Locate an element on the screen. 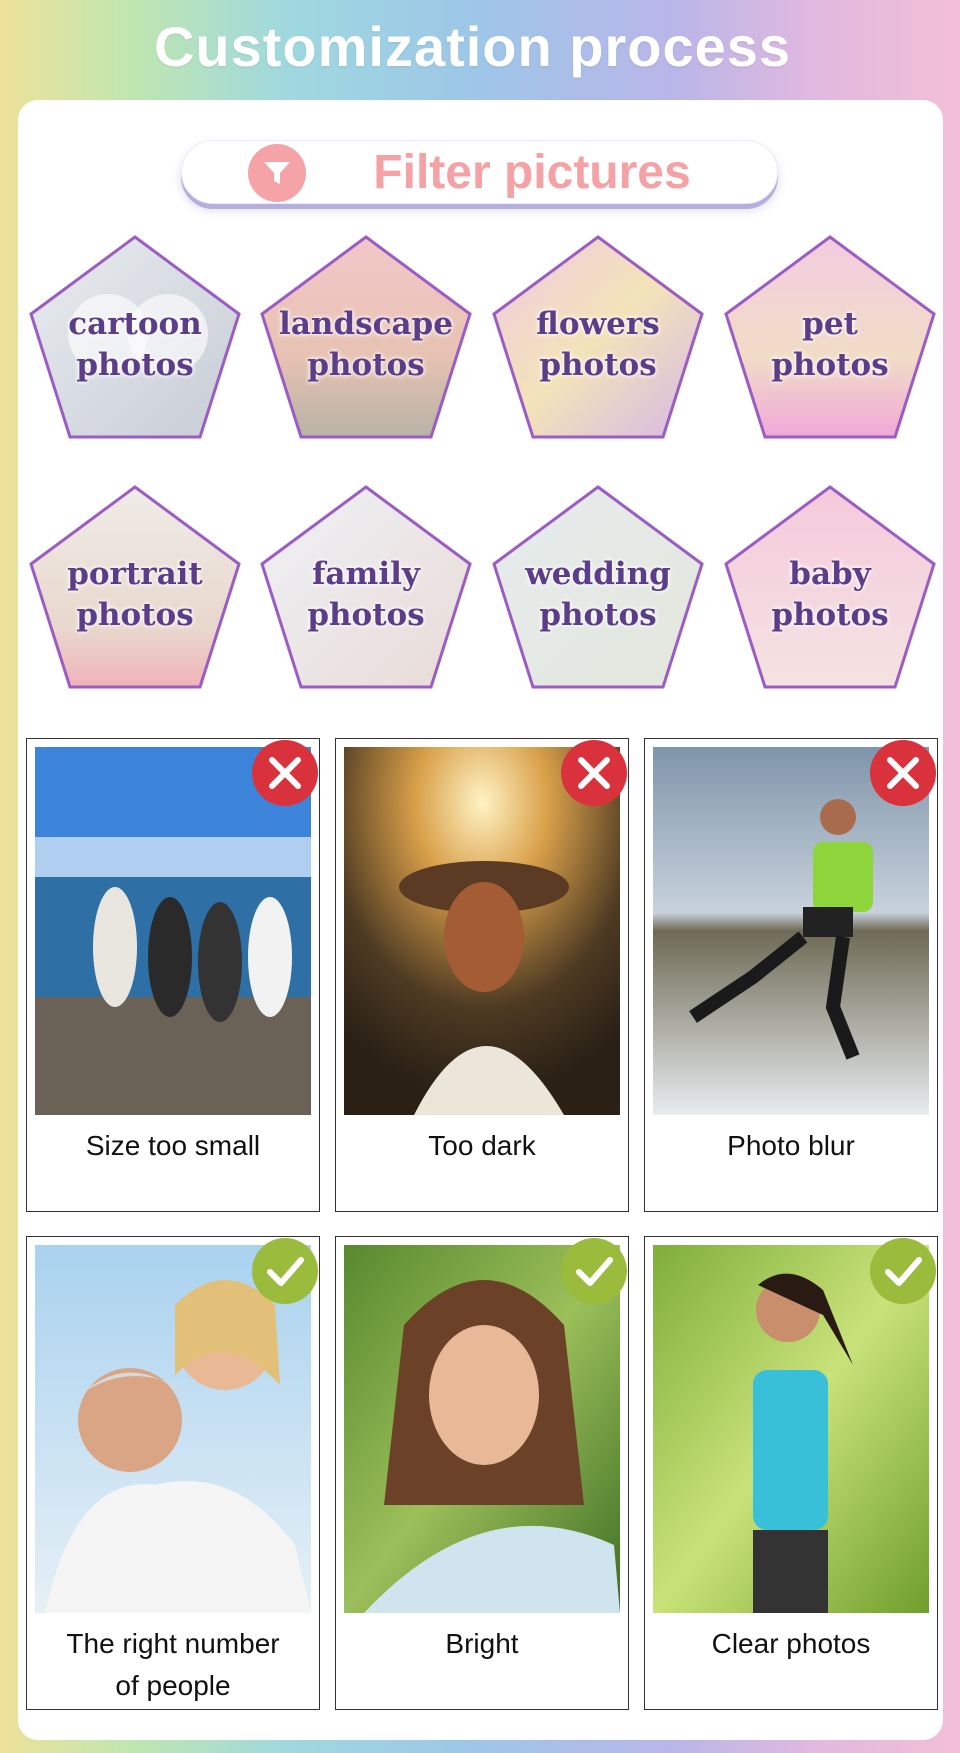 The width and height of the screenshot is (960, 1753). example-caption: Size too small is located at coordinates (173, 1145).